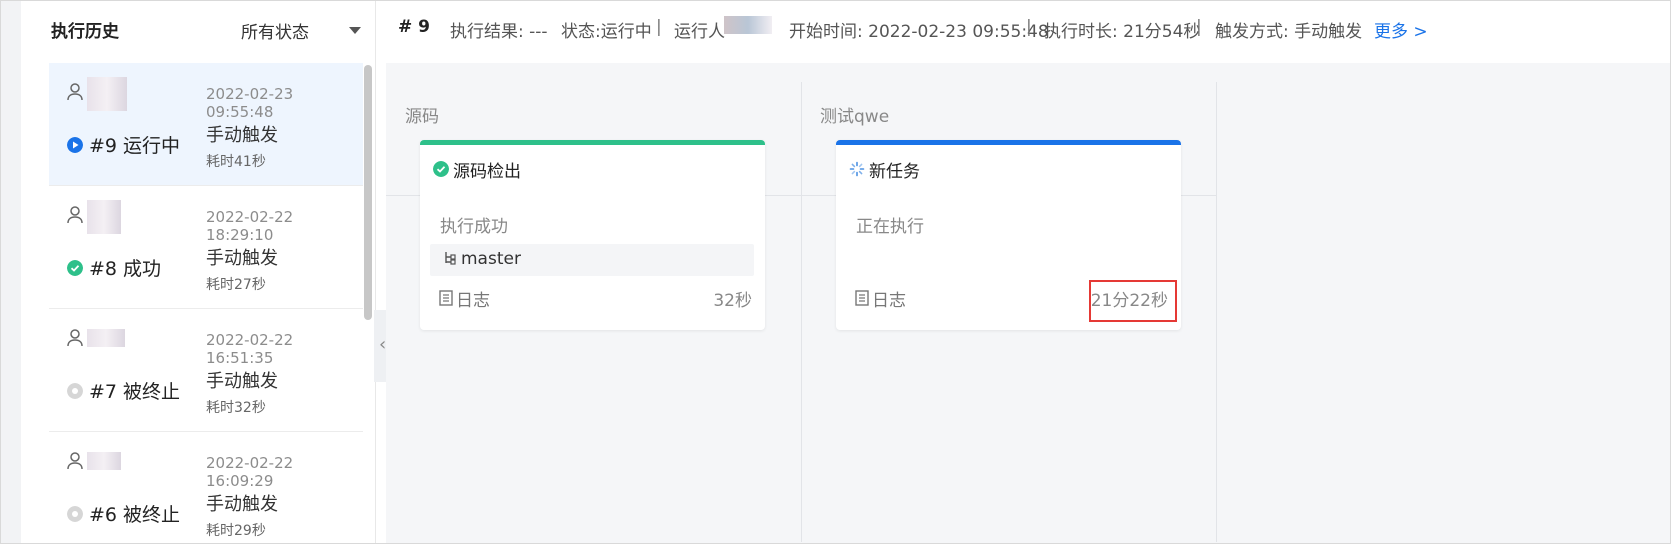 The width and height of the screenshot is (1671, 554). I want to click on stage-title-source: 源码, so click(422, 117).